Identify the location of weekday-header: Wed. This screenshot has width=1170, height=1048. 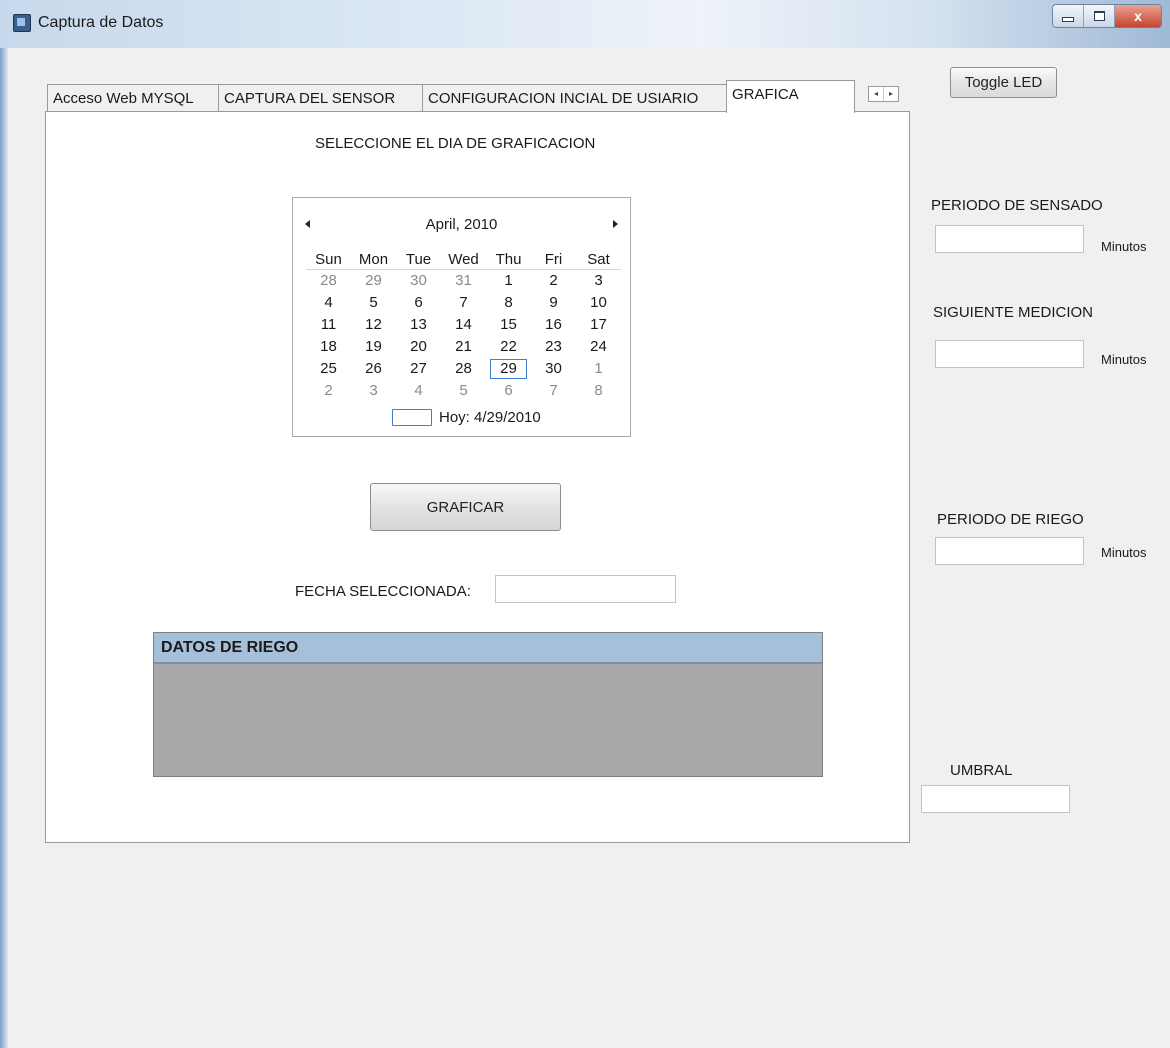
(463, 259).